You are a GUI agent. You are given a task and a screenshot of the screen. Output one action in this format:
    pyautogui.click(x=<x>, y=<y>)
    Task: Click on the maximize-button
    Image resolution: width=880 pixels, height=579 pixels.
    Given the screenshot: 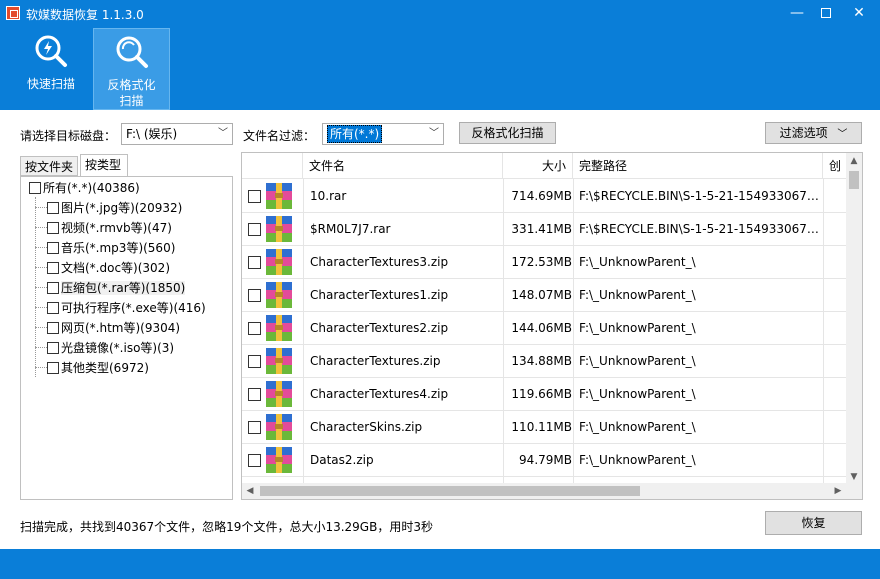 What is the action you would take?
    pyautogui.click(x=826, y=14)
    